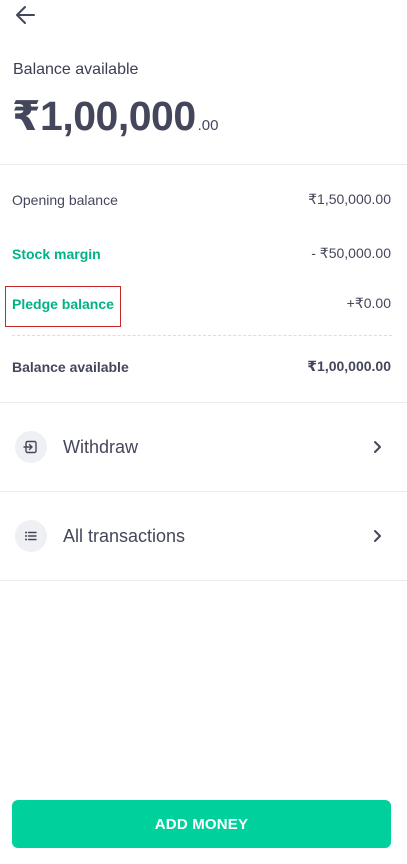 This screenshot has height=864, width=407. I want to click on opening-balance-label: Opening balance, so click(65, 199).